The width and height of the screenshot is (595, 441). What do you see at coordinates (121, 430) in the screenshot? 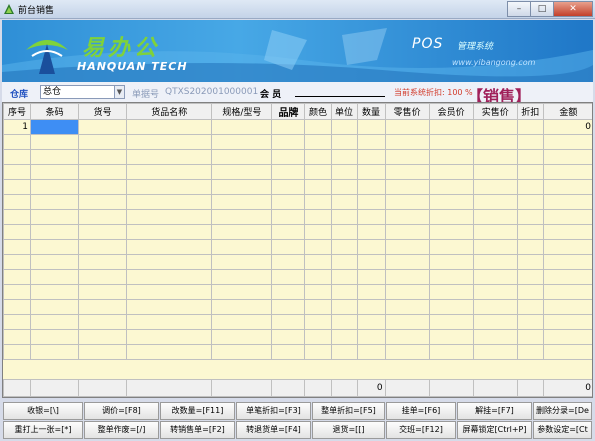
I see `void-order-button: 整单作废=[/]` at bounding box center [121, 430].